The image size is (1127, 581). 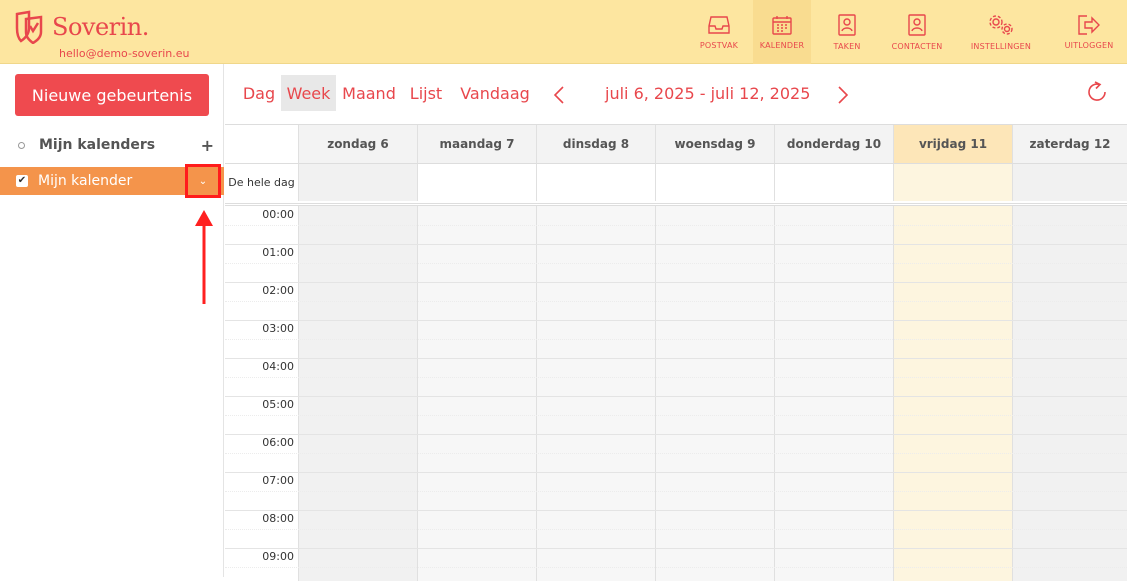 I want to click on hour-label: 09:00, so click(x=278, y=556).